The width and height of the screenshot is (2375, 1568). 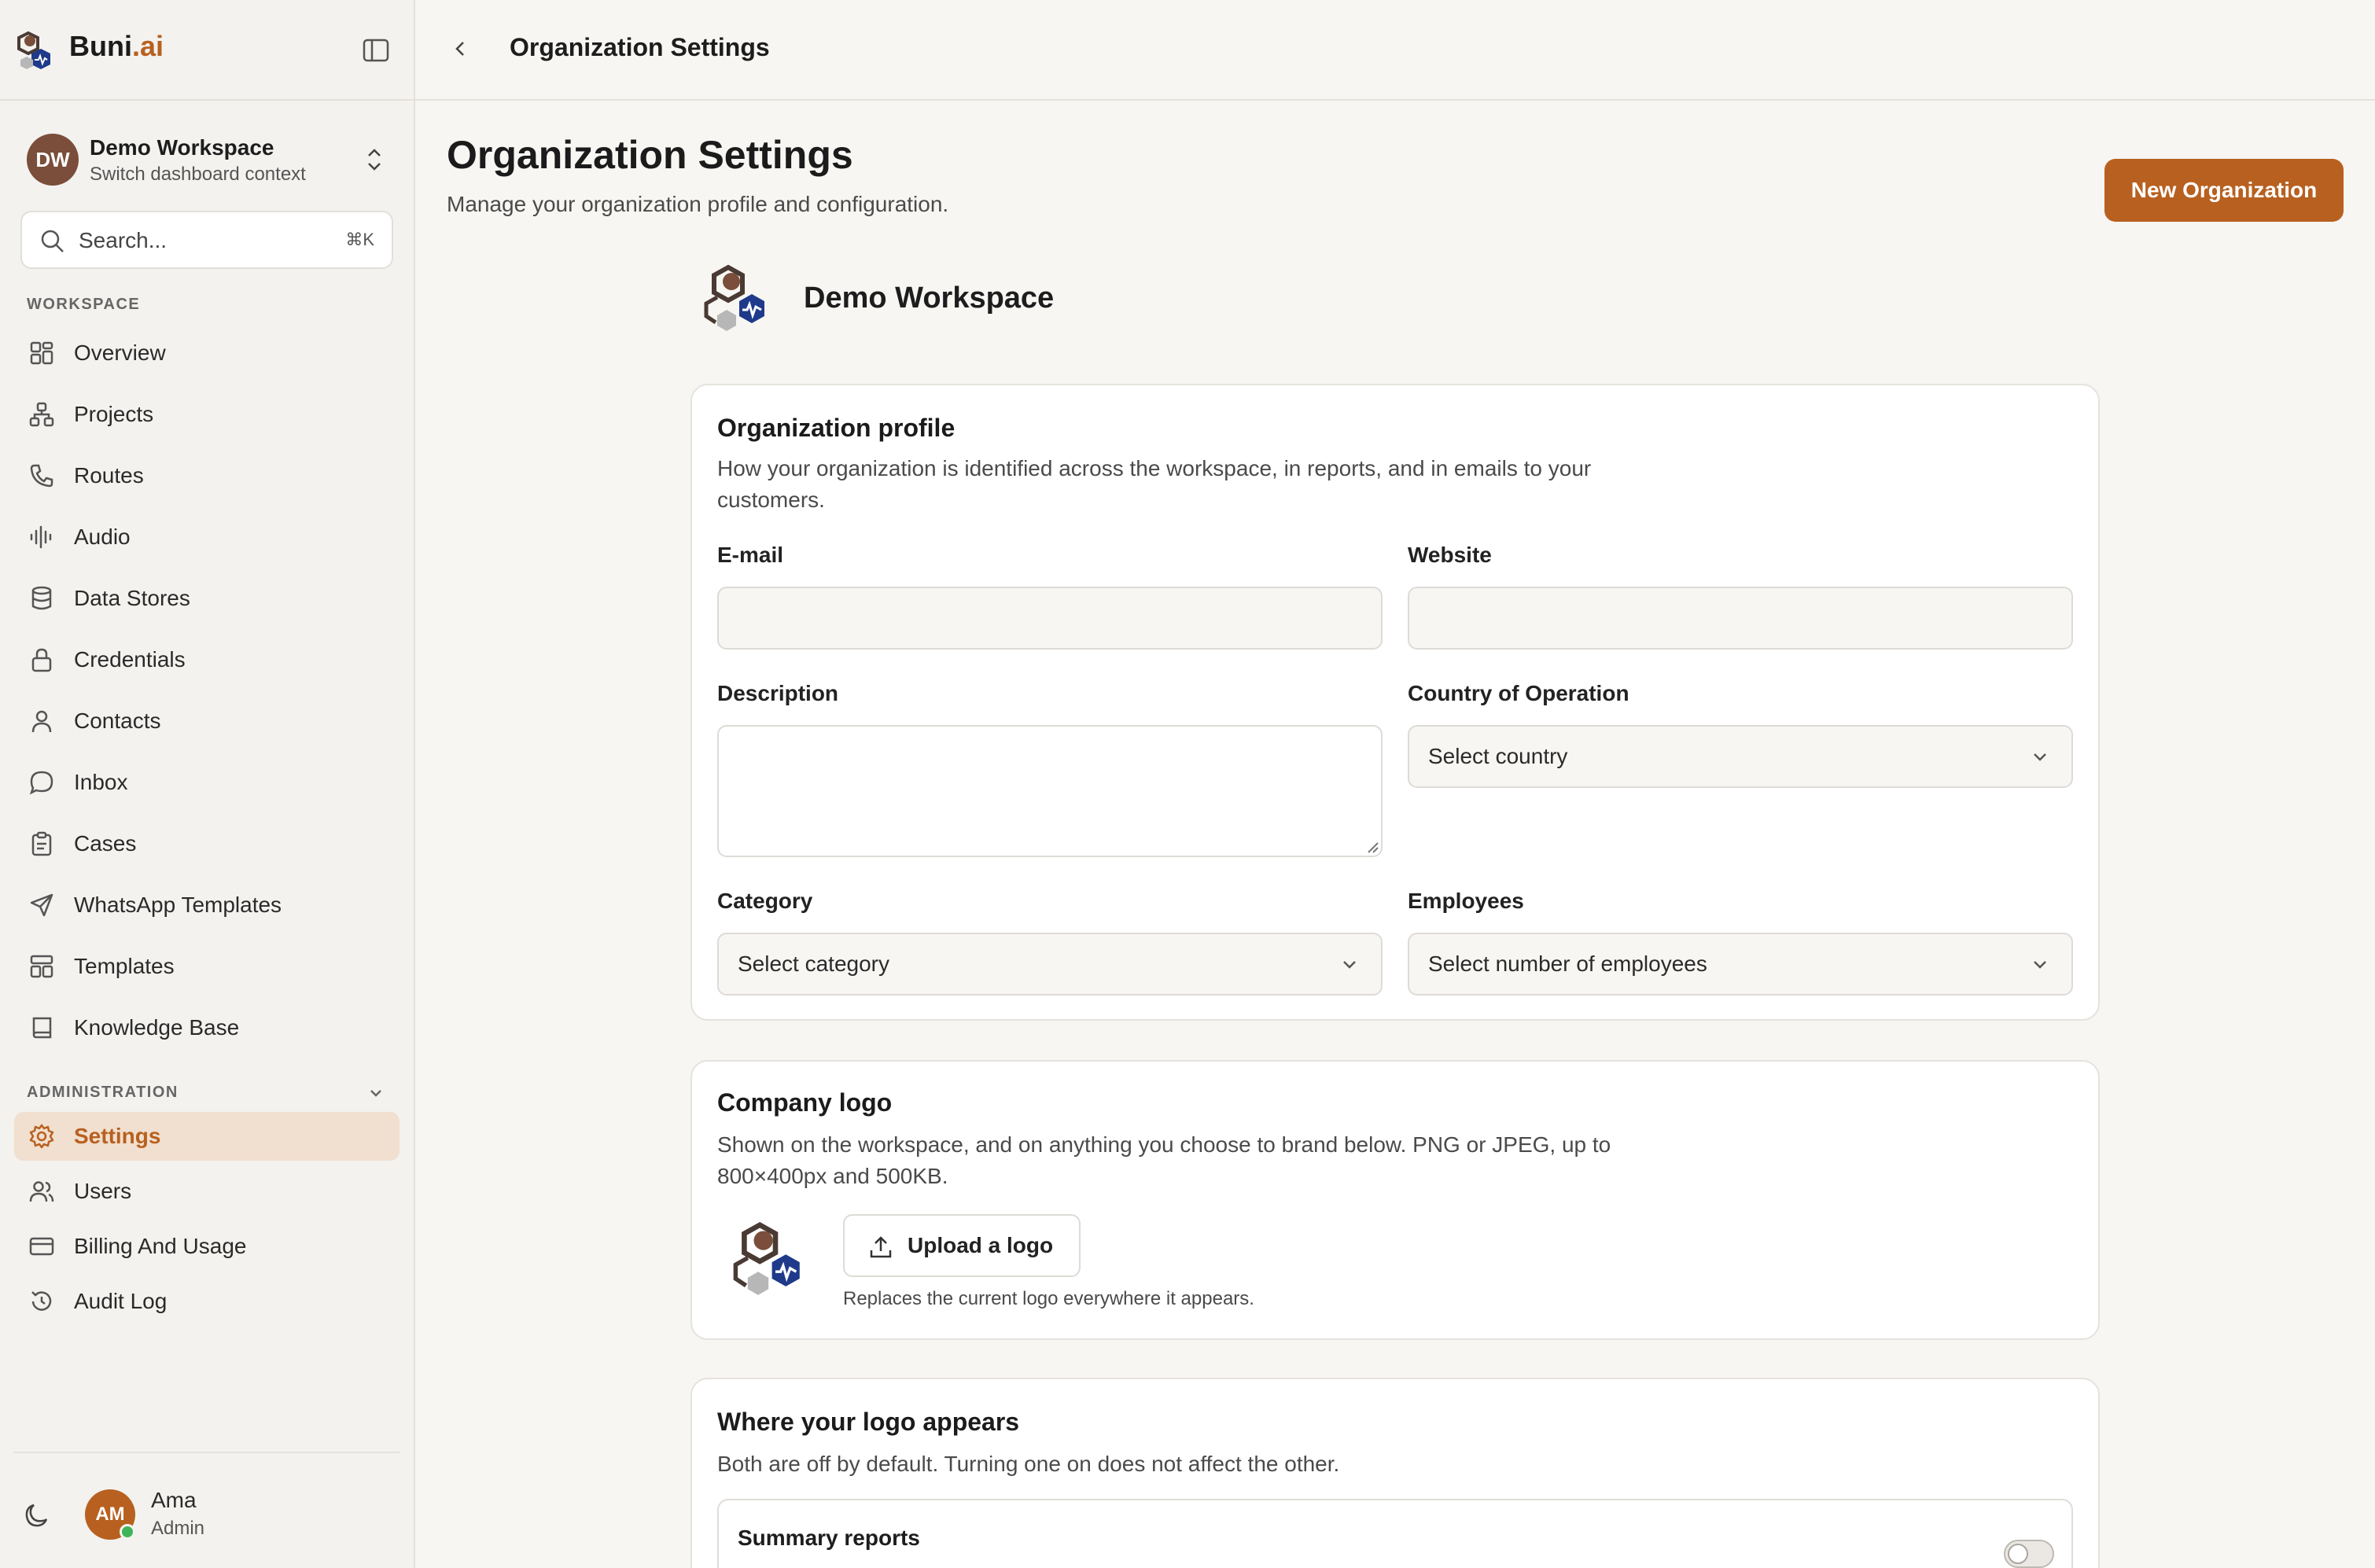 I want to click on chevrons-up-down-icon, so click(x=374, y=160).